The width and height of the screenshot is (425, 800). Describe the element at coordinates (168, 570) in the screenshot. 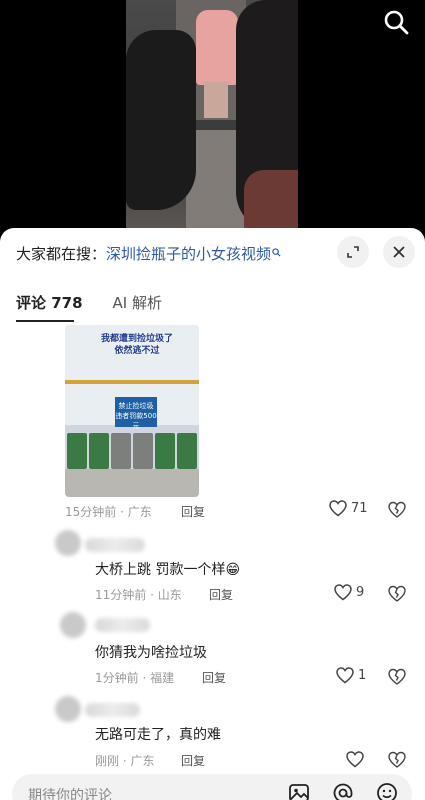

I see `comment-text: 大桥上跳 罚款一个样😁` at that location.